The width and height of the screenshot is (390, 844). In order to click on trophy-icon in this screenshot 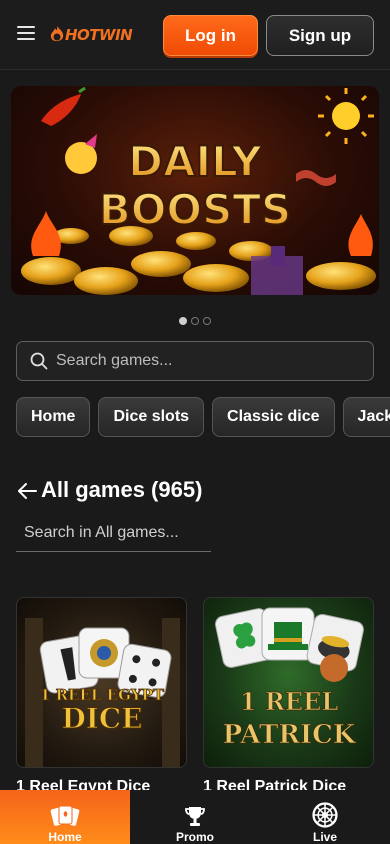, I will do `click(195, 816)`.